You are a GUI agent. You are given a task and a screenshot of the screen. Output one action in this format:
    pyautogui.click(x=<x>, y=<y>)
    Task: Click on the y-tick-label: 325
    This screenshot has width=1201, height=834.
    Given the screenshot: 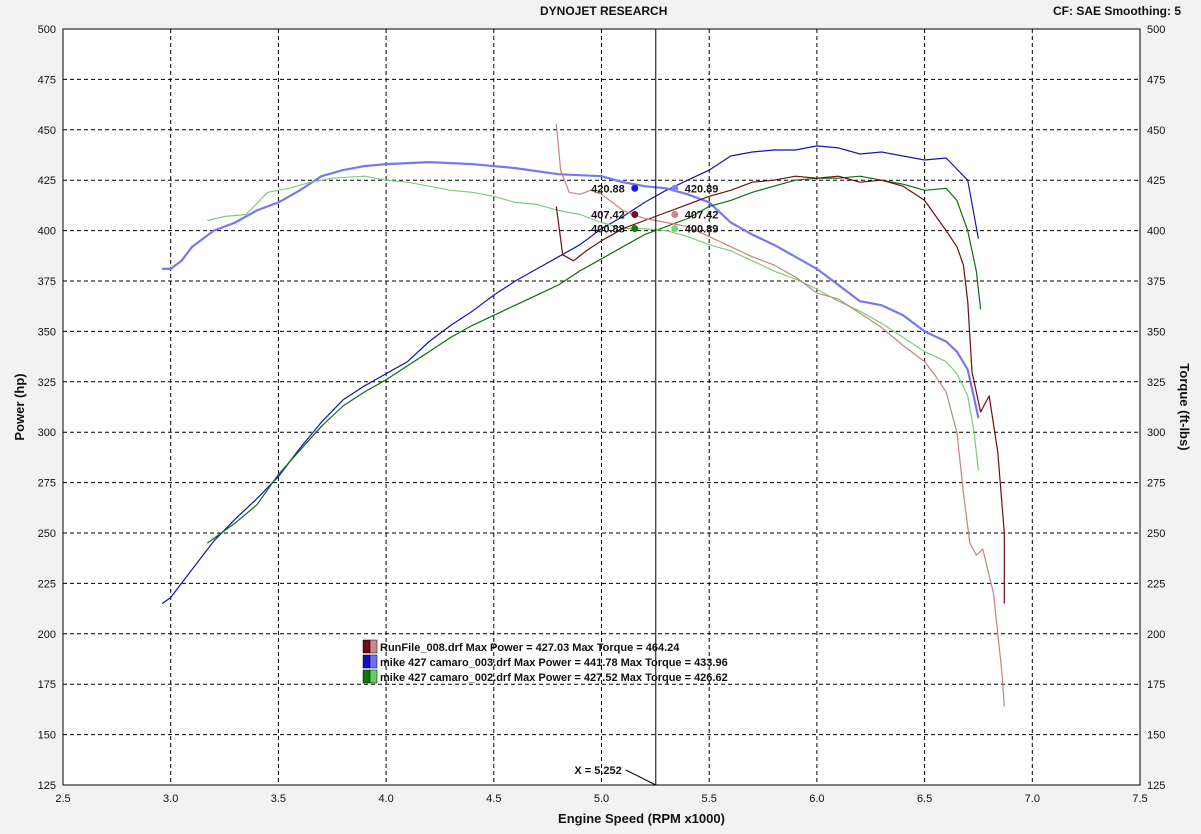 What is the action you would take?
    pyautogui.click(x=47, y=383)
    